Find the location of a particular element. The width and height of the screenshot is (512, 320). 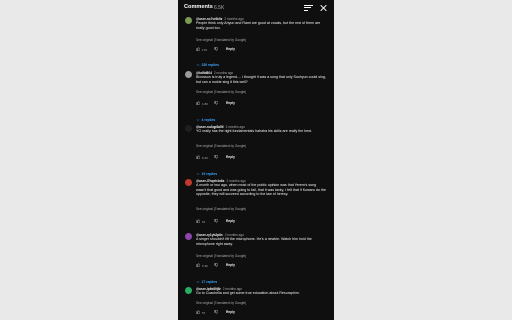

view-replies-button: 19 replies is located at coordinates (206, 170).